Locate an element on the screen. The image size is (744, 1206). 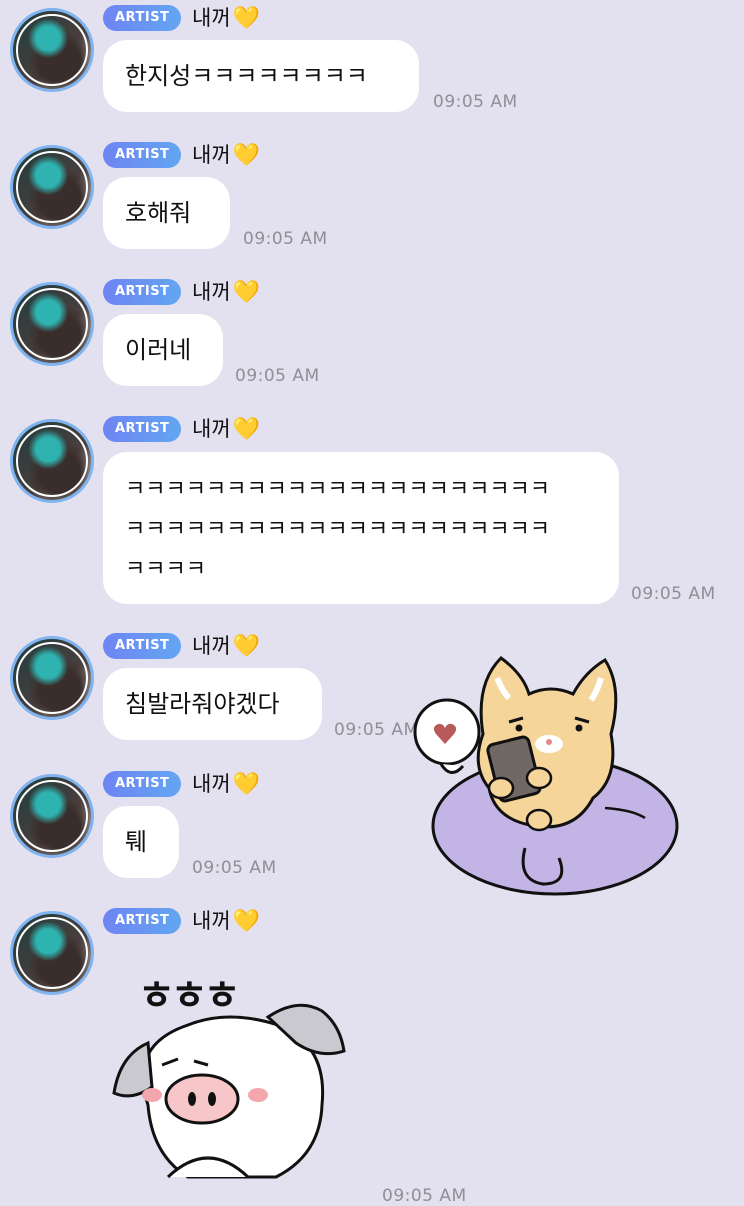
message-bubble: 침발라줘야겠다 is located at coordinates (212, 704).